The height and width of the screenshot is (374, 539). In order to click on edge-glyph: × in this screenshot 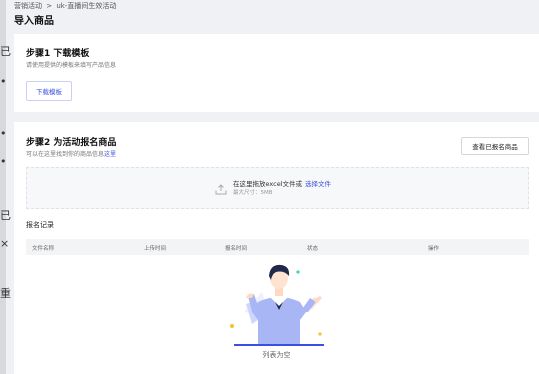, I will do `click(5, 243)`.